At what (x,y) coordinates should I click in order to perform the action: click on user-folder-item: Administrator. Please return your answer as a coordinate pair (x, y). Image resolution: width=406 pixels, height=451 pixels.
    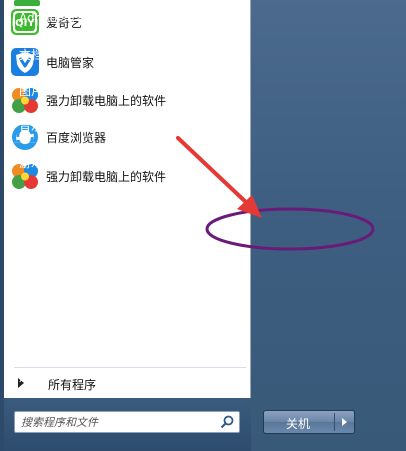
    Looking at the image, I should click on (79, 18).